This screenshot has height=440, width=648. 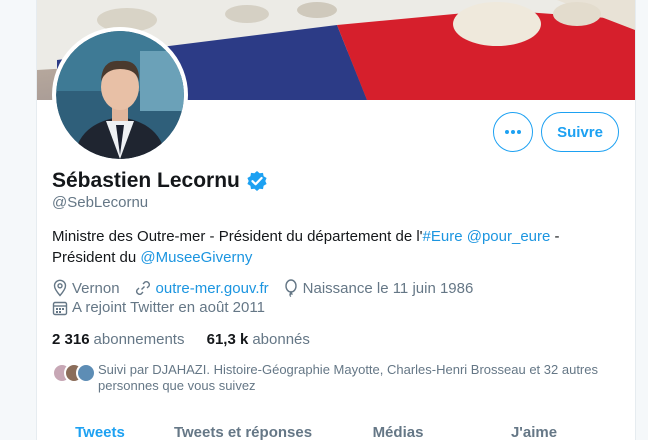 I want to click on more-options-button, so click(x=513, y=132).